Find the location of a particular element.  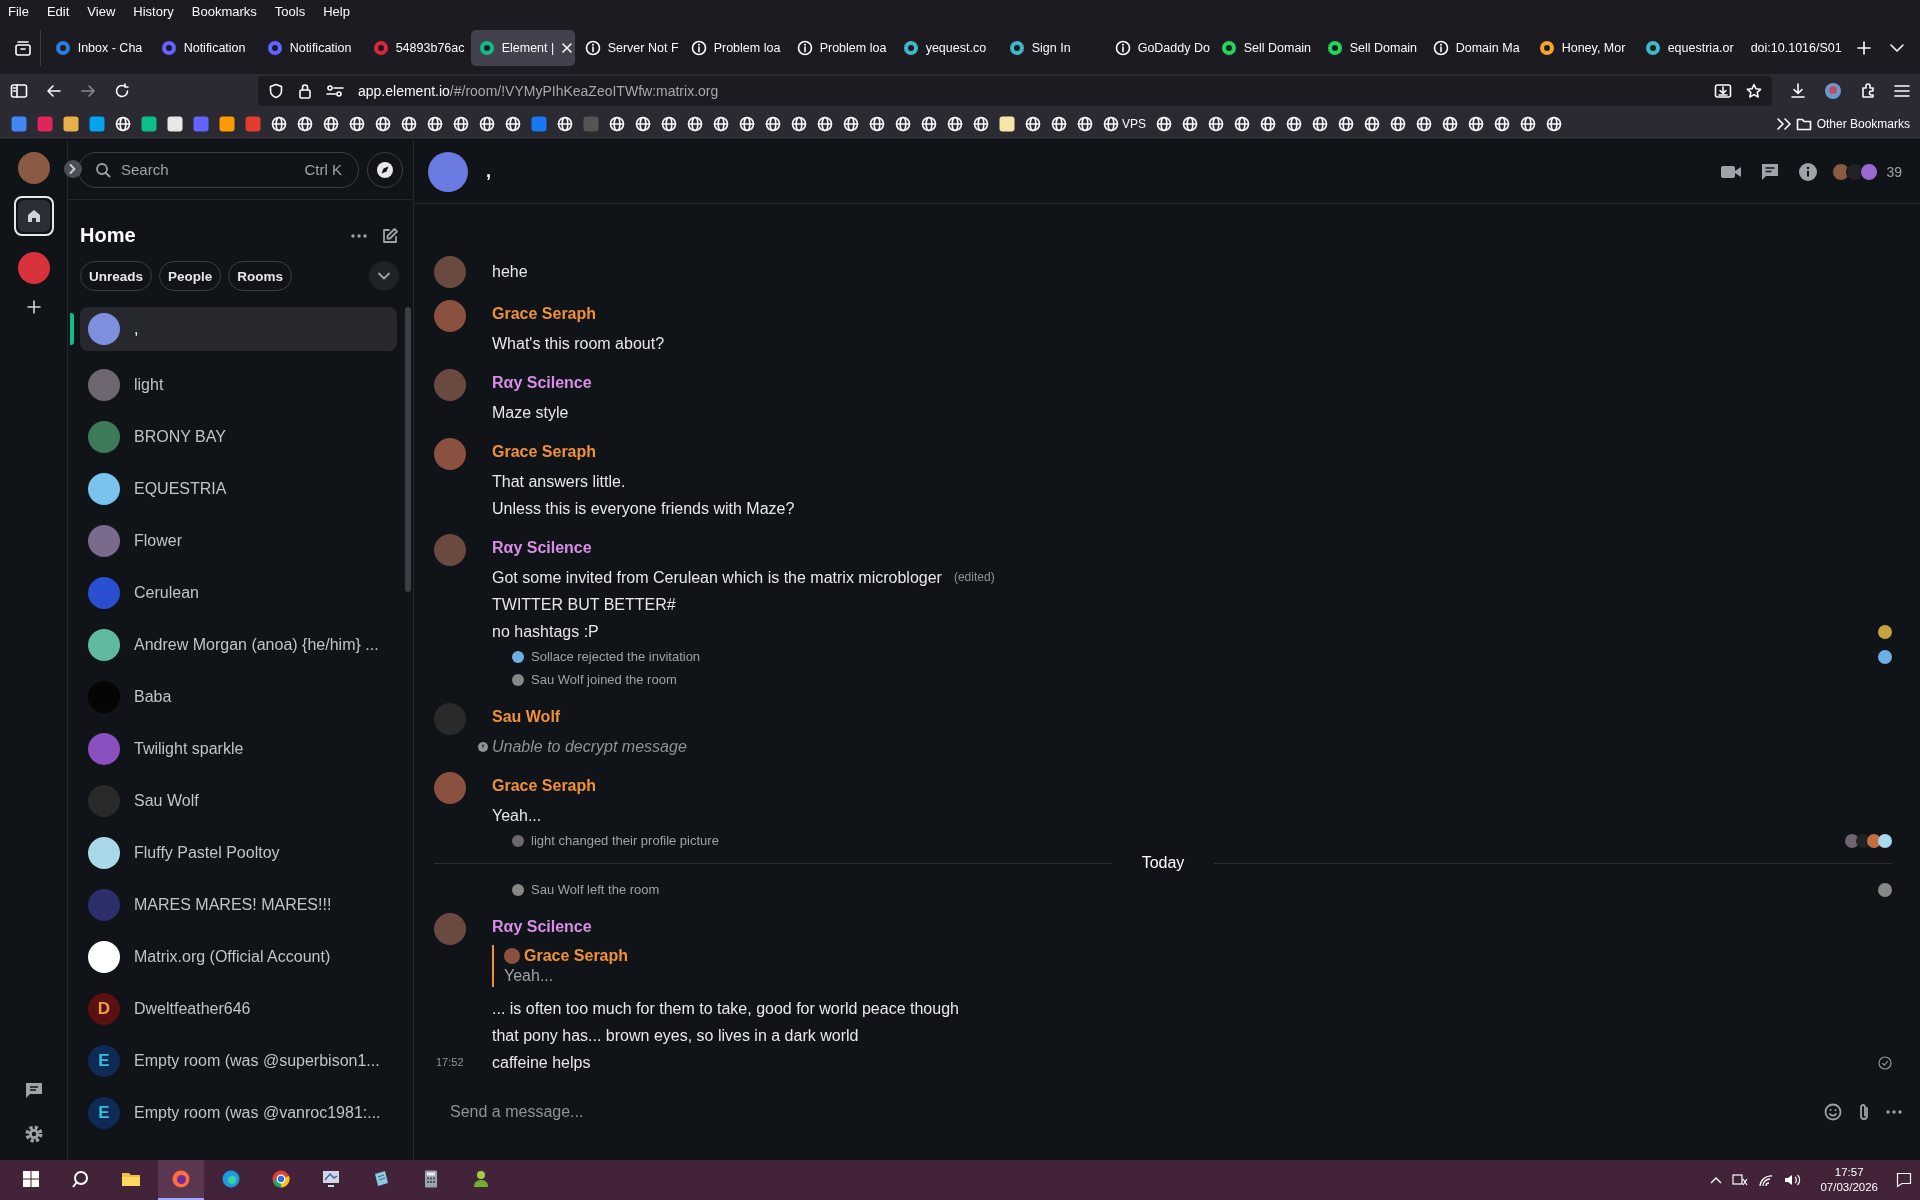

scrollbar-thumb is located at coordinates (408, 449).